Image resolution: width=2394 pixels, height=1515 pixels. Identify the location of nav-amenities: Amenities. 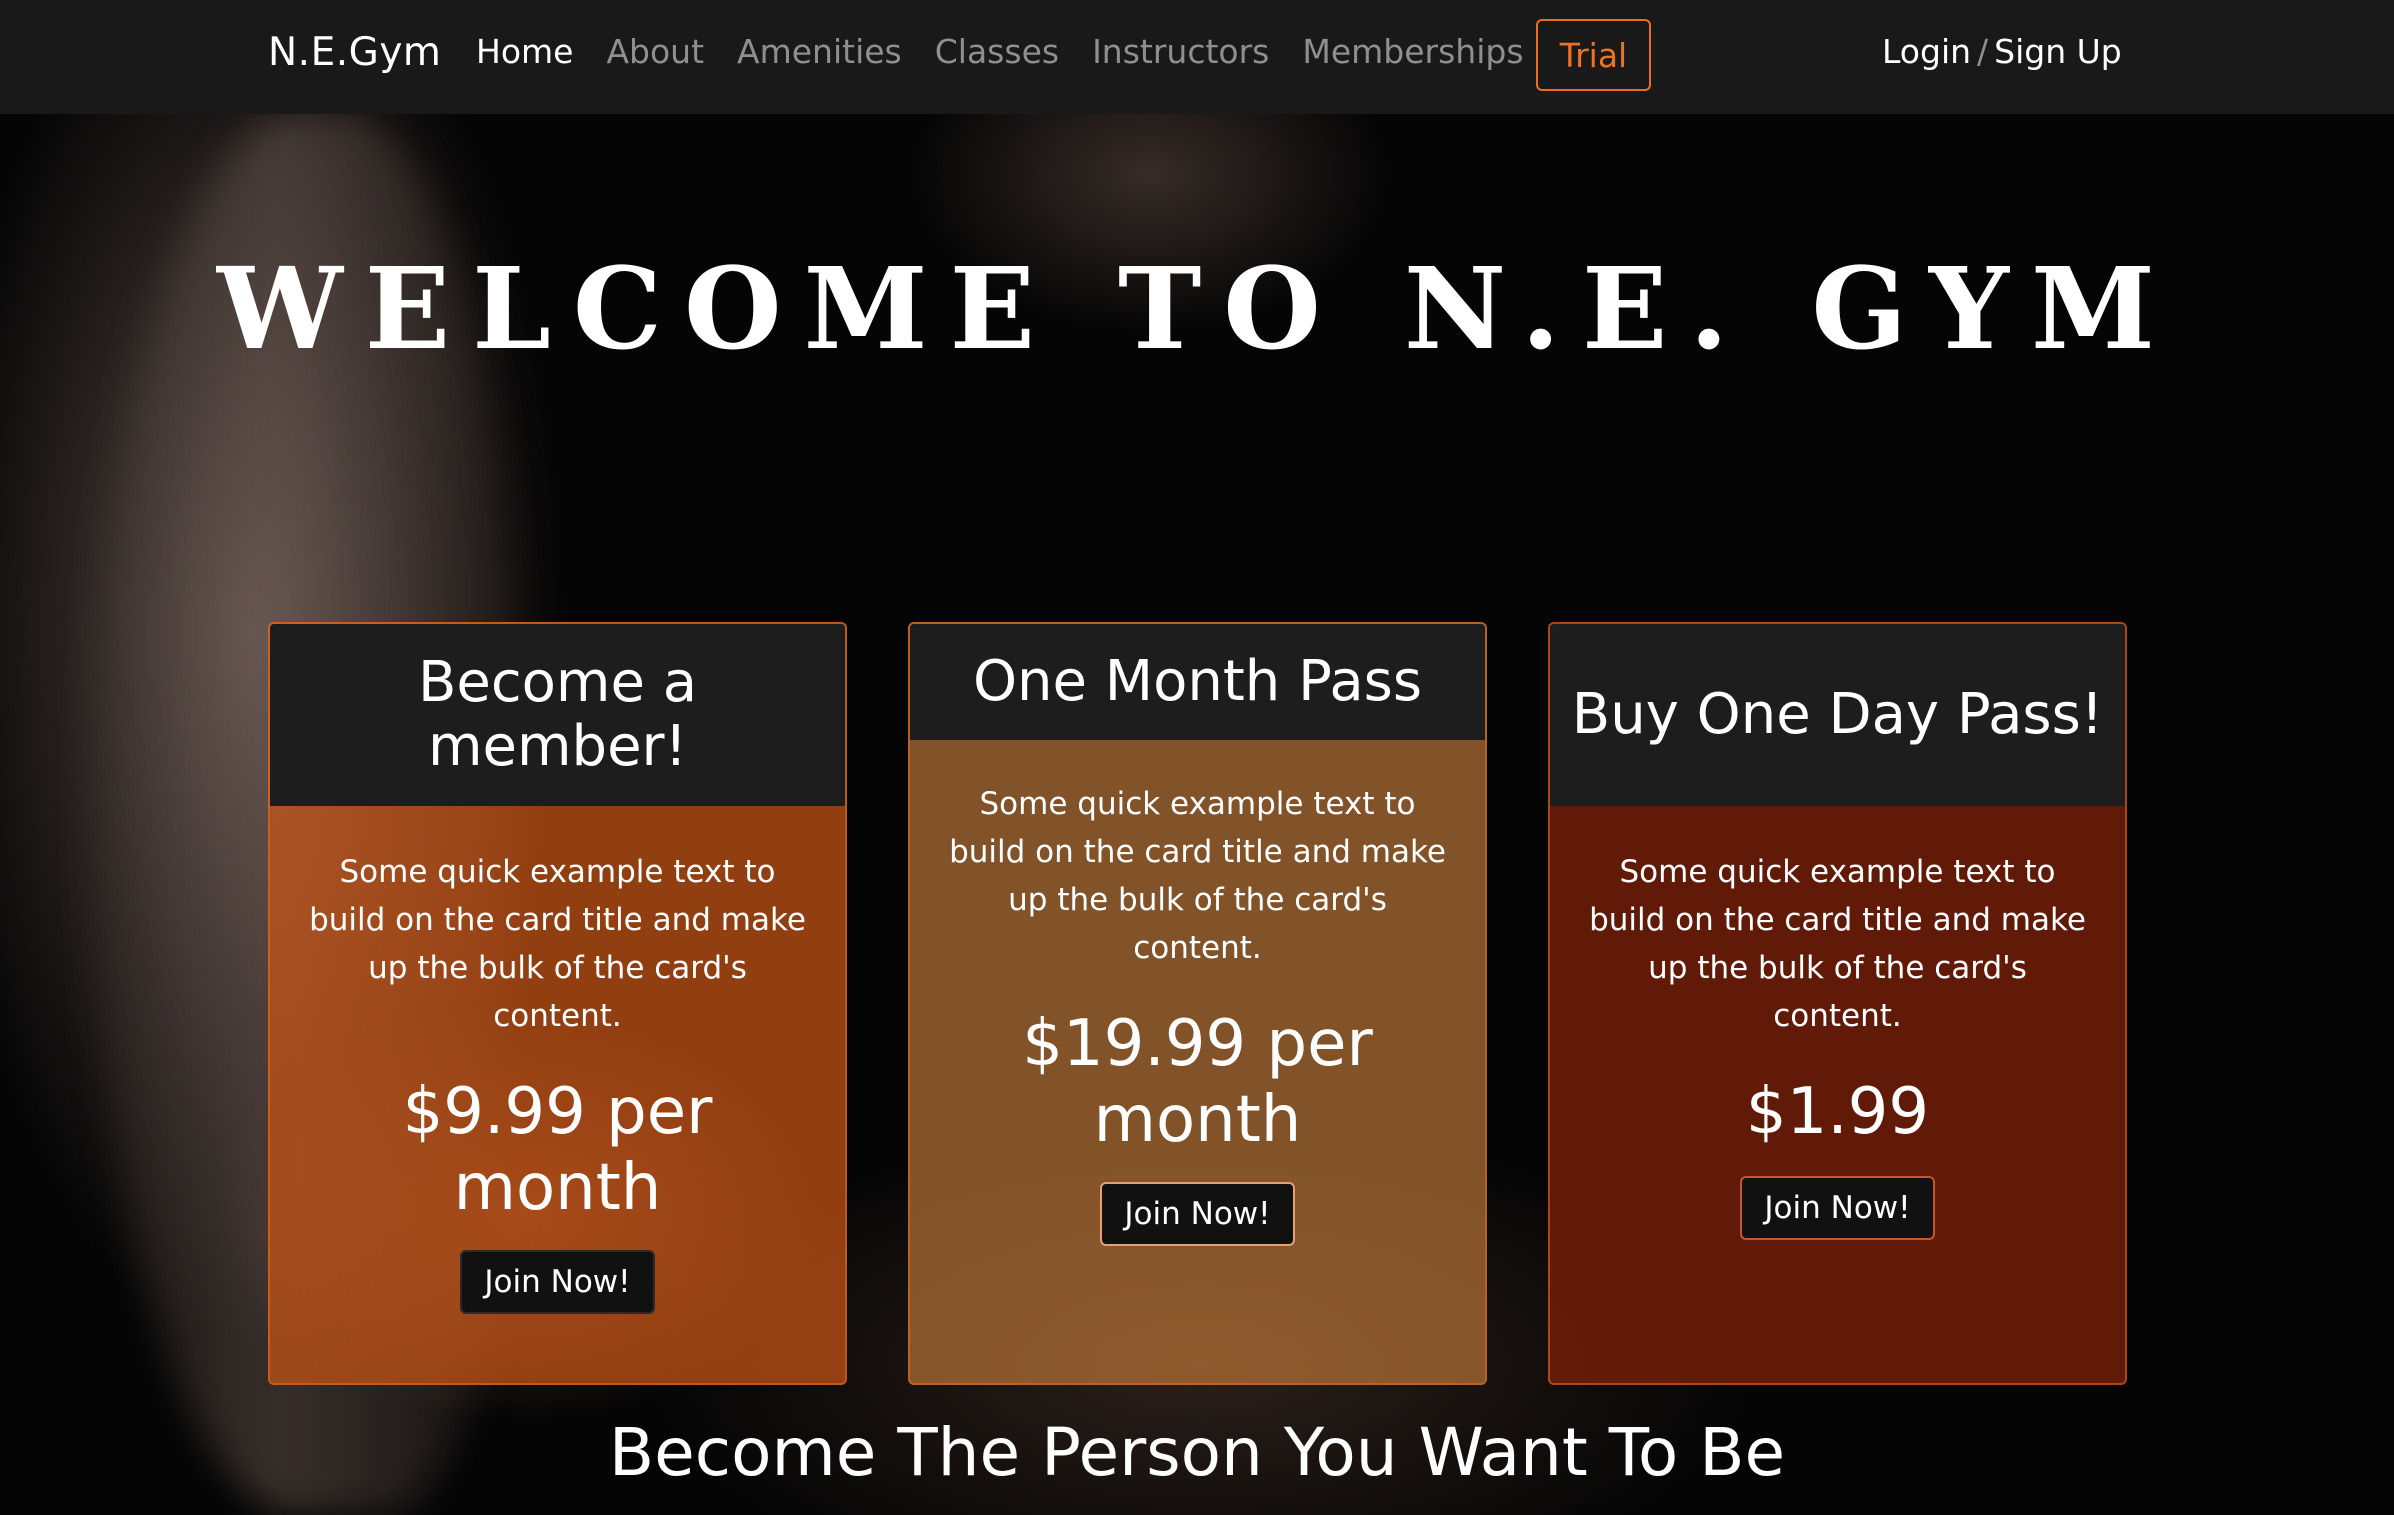
(819, 51).